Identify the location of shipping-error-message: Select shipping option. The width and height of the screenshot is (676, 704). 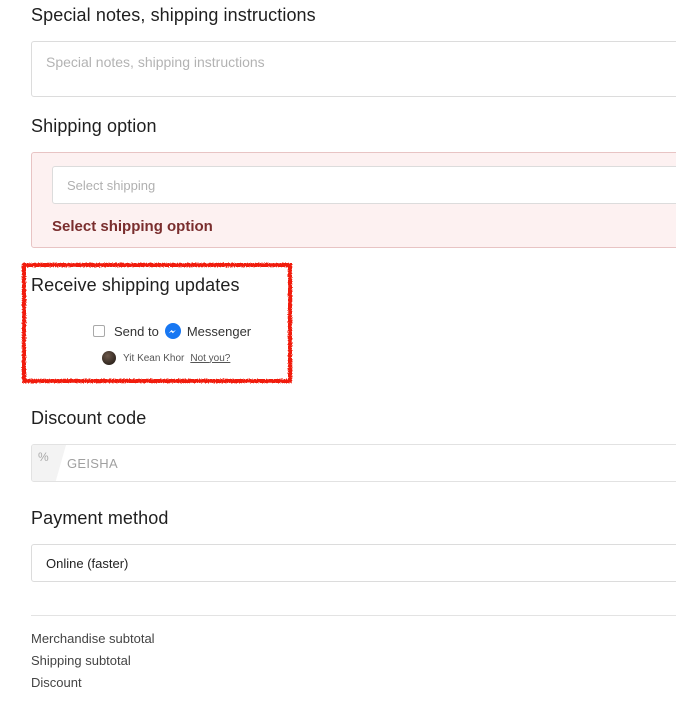
(132, 226).